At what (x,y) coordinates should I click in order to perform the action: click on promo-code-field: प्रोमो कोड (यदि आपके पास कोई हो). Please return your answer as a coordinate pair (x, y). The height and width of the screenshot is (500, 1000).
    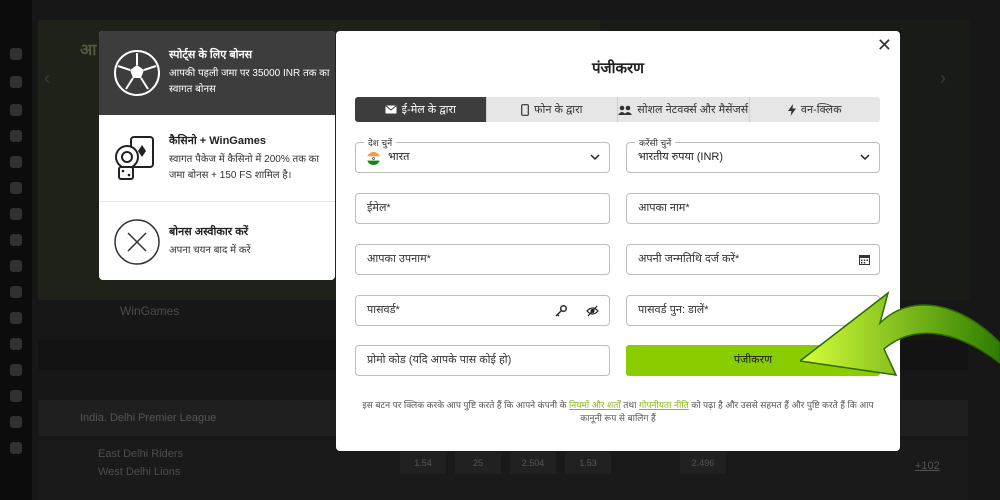
    Looking at the image, I should click on (482, 360).